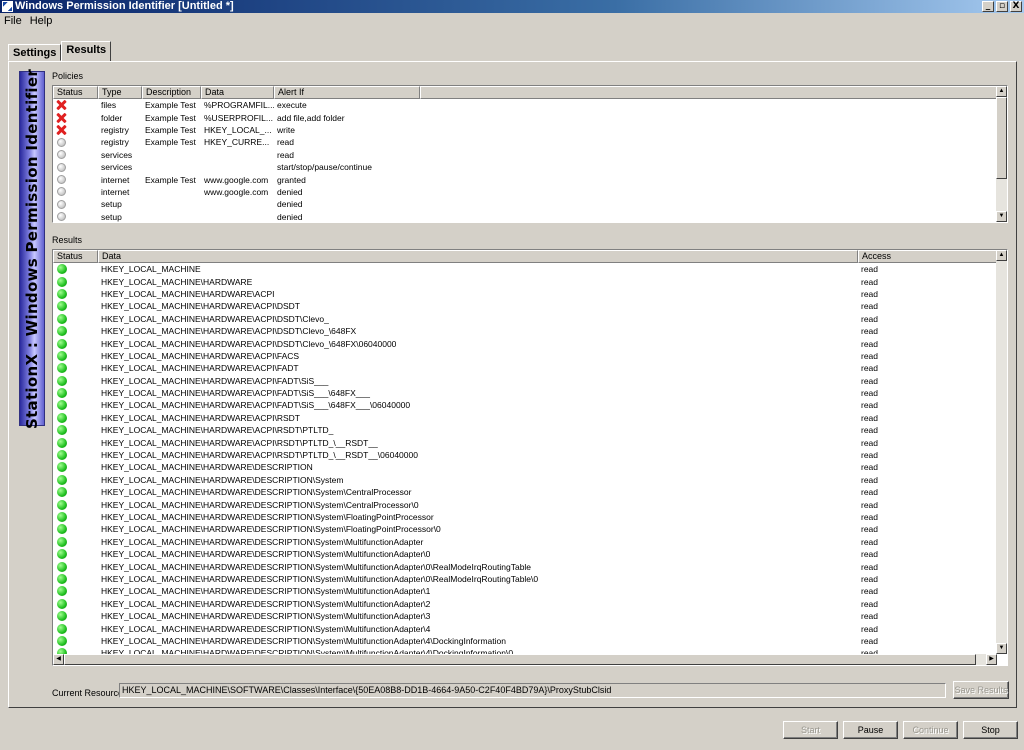 The width and height of the screenshot is (1024, 750). What do you see at coordinates (286, 154) in the screenshot?
I see `alert-cell: read` at bounding box center [286, 154].